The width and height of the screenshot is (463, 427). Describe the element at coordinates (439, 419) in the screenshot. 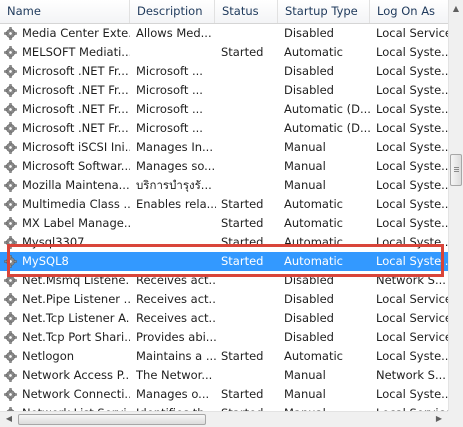

I see `scroll-right-arrow-icon: ▶` at that location.